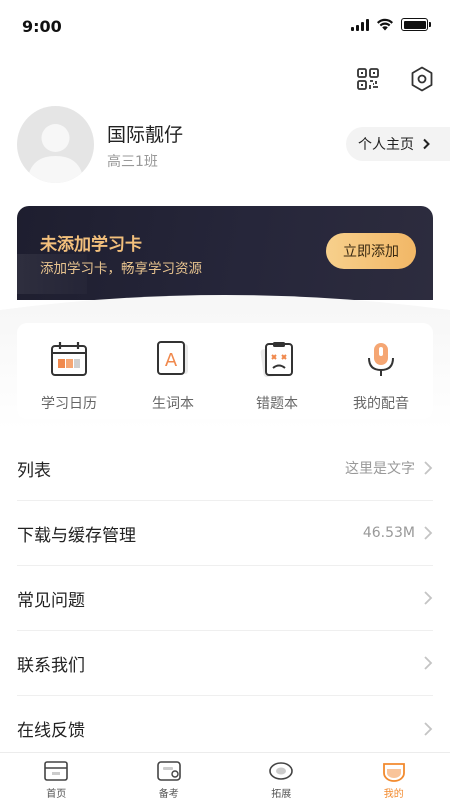 The image size is (450, 800). What do you see at coordinates (380, 469) in the screenshot?
I see `menu-item-value: 这里是文字` at bounding box center [380, 469].